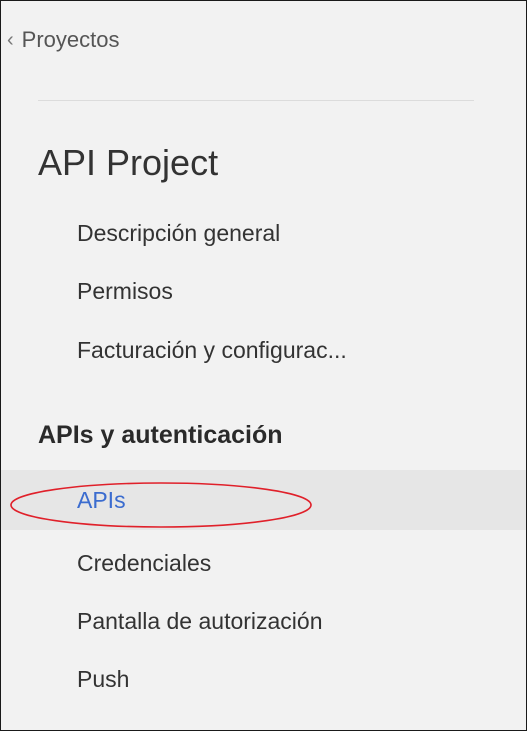 This screenshot has height=731, width=527. What do you see at coordinates (70, 39) in the screenshot?
I see `back-link-label: Proyectos` at bounding box center [70, 39].